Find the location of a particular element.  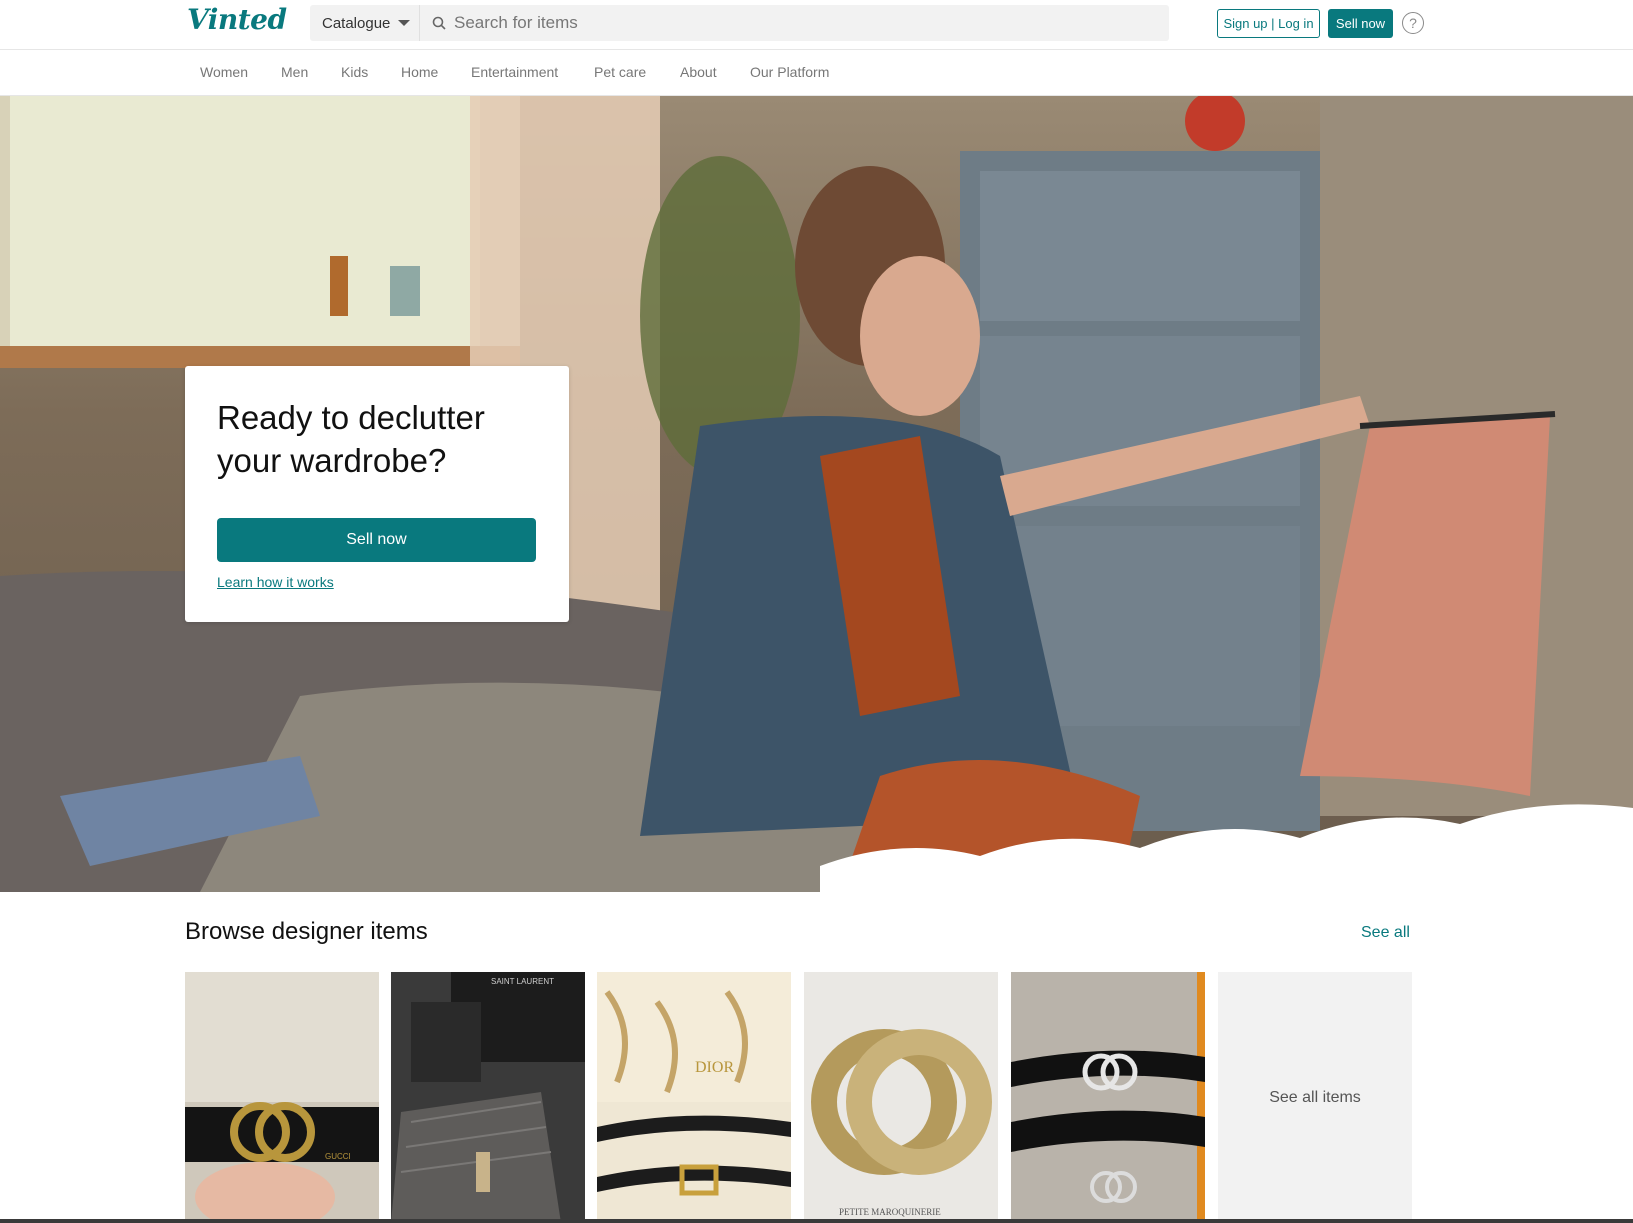

nav-item-home: Home is located at coordinates (419, 72).